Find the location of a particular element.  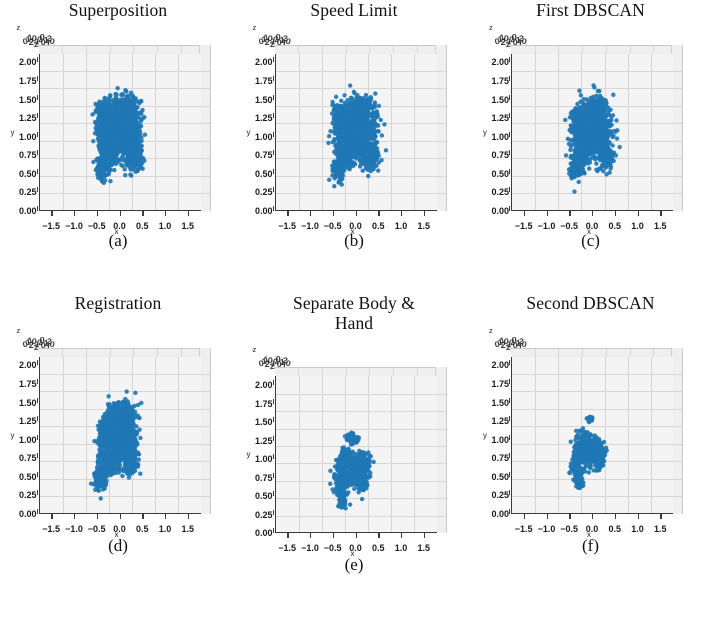

panel-title: Registration is located at coordinates (118, 303).